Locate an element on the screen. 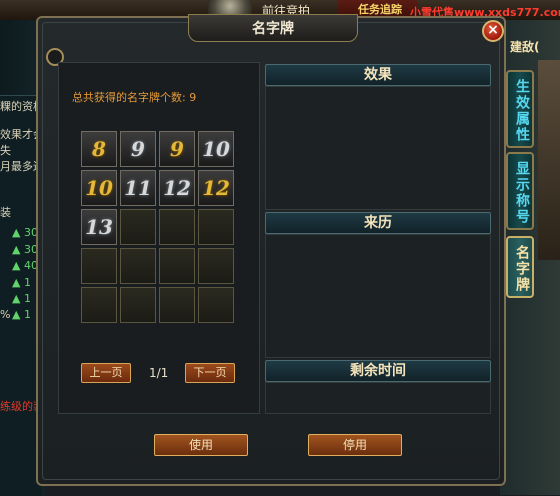 The image size is (560, 496). disable-button: 停用 is located at coordinates (355, 445).